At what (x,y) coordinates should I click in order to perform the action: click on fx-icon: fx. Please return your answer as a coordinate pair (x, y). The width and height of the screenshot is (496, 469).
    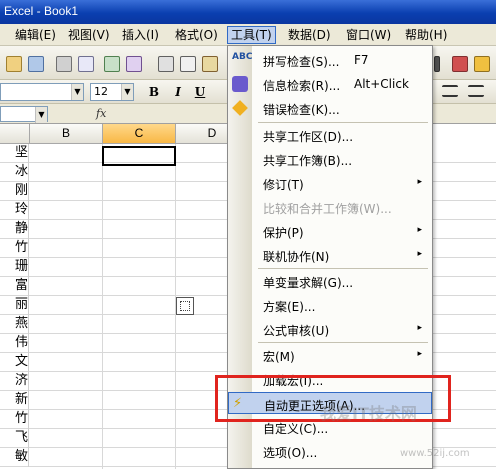
    Looking at the image, I should click on (101, 113).